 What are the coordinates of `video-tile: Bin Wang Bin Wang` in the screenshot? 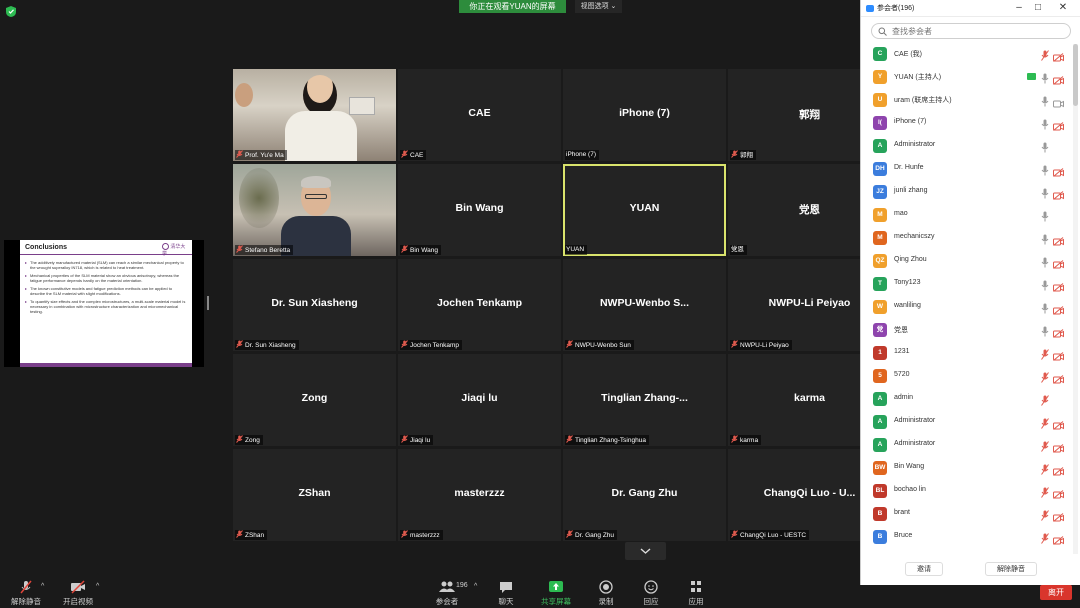 It's located at (479, 210).